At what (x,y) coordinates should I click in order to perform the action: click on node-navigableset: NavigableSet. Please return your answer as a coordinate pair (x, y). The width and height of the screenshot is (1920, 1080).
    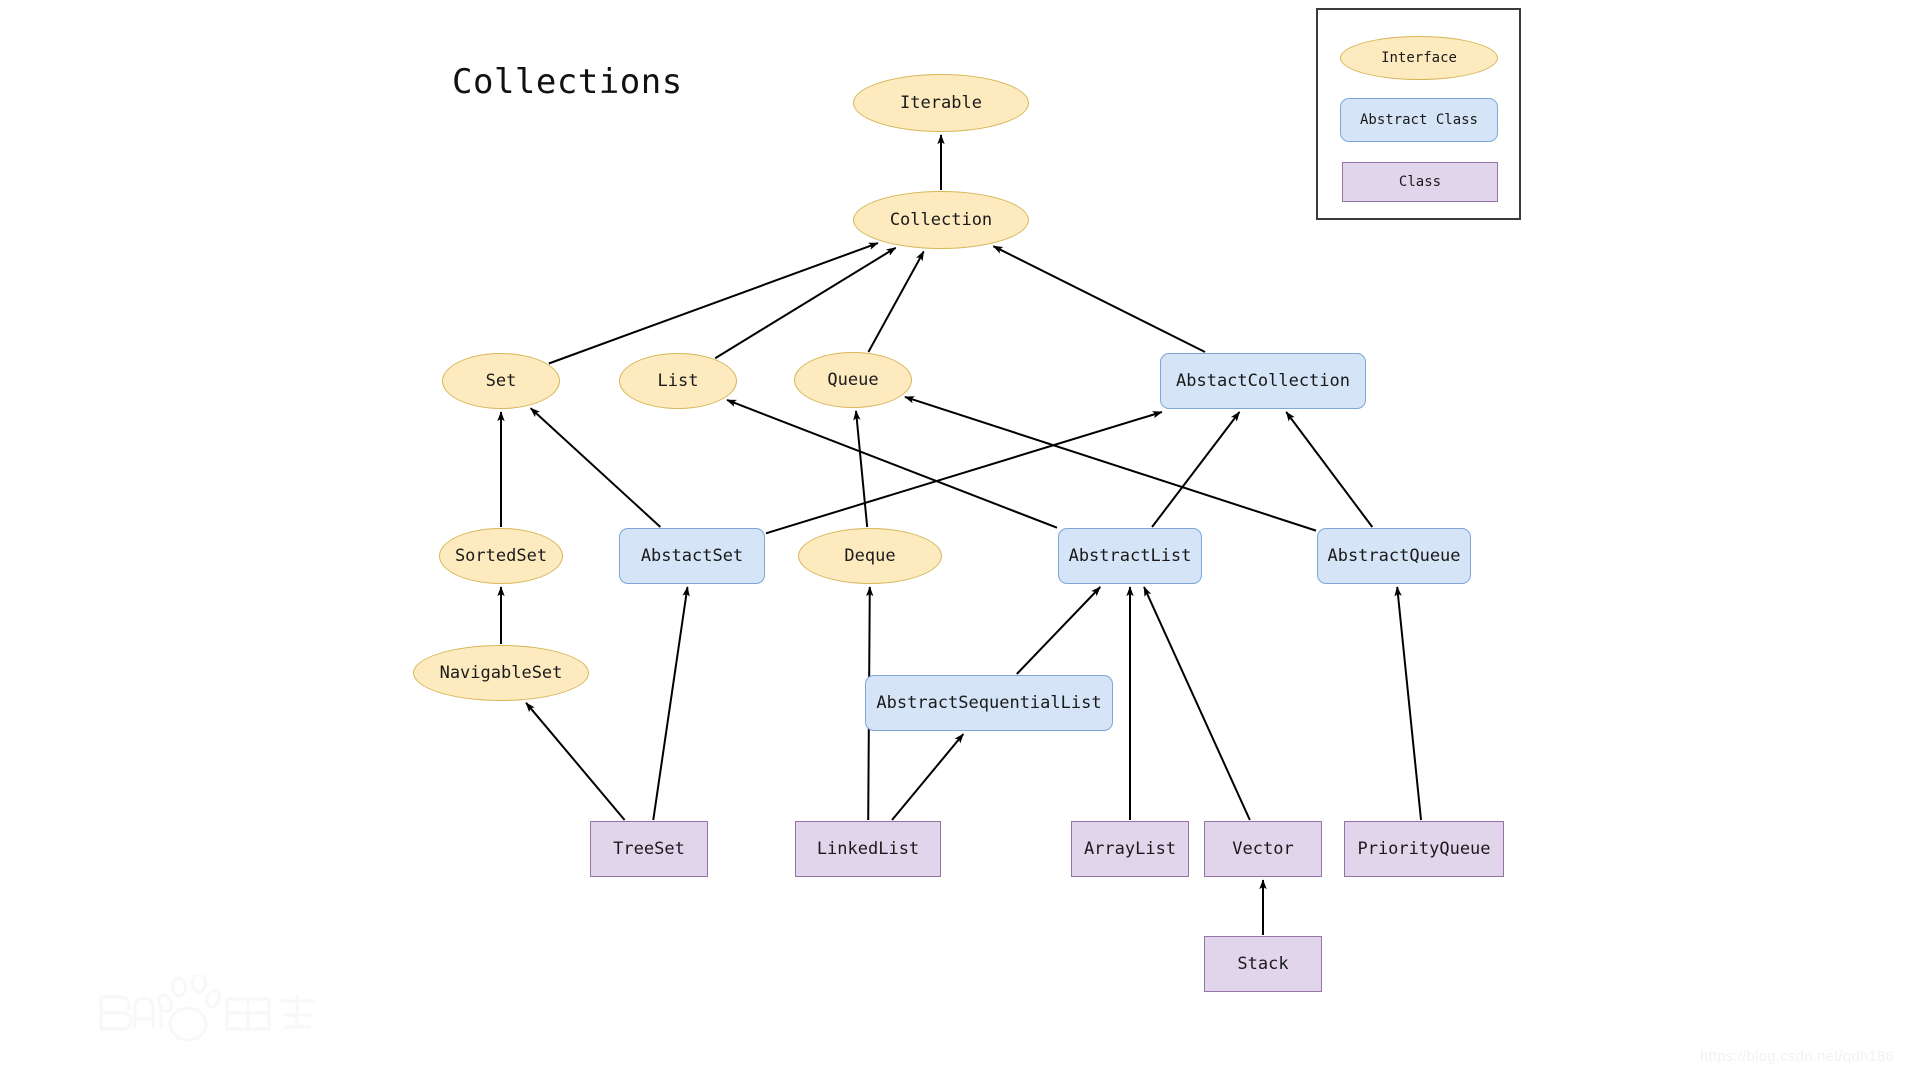
    Looking at the image, I should click on (501, 673).